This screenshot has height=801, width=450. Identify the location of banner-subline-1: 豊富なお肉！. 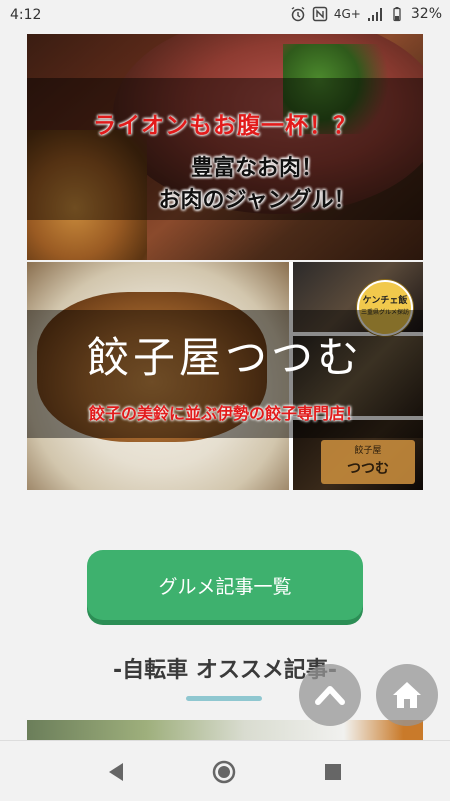
(256, 168).